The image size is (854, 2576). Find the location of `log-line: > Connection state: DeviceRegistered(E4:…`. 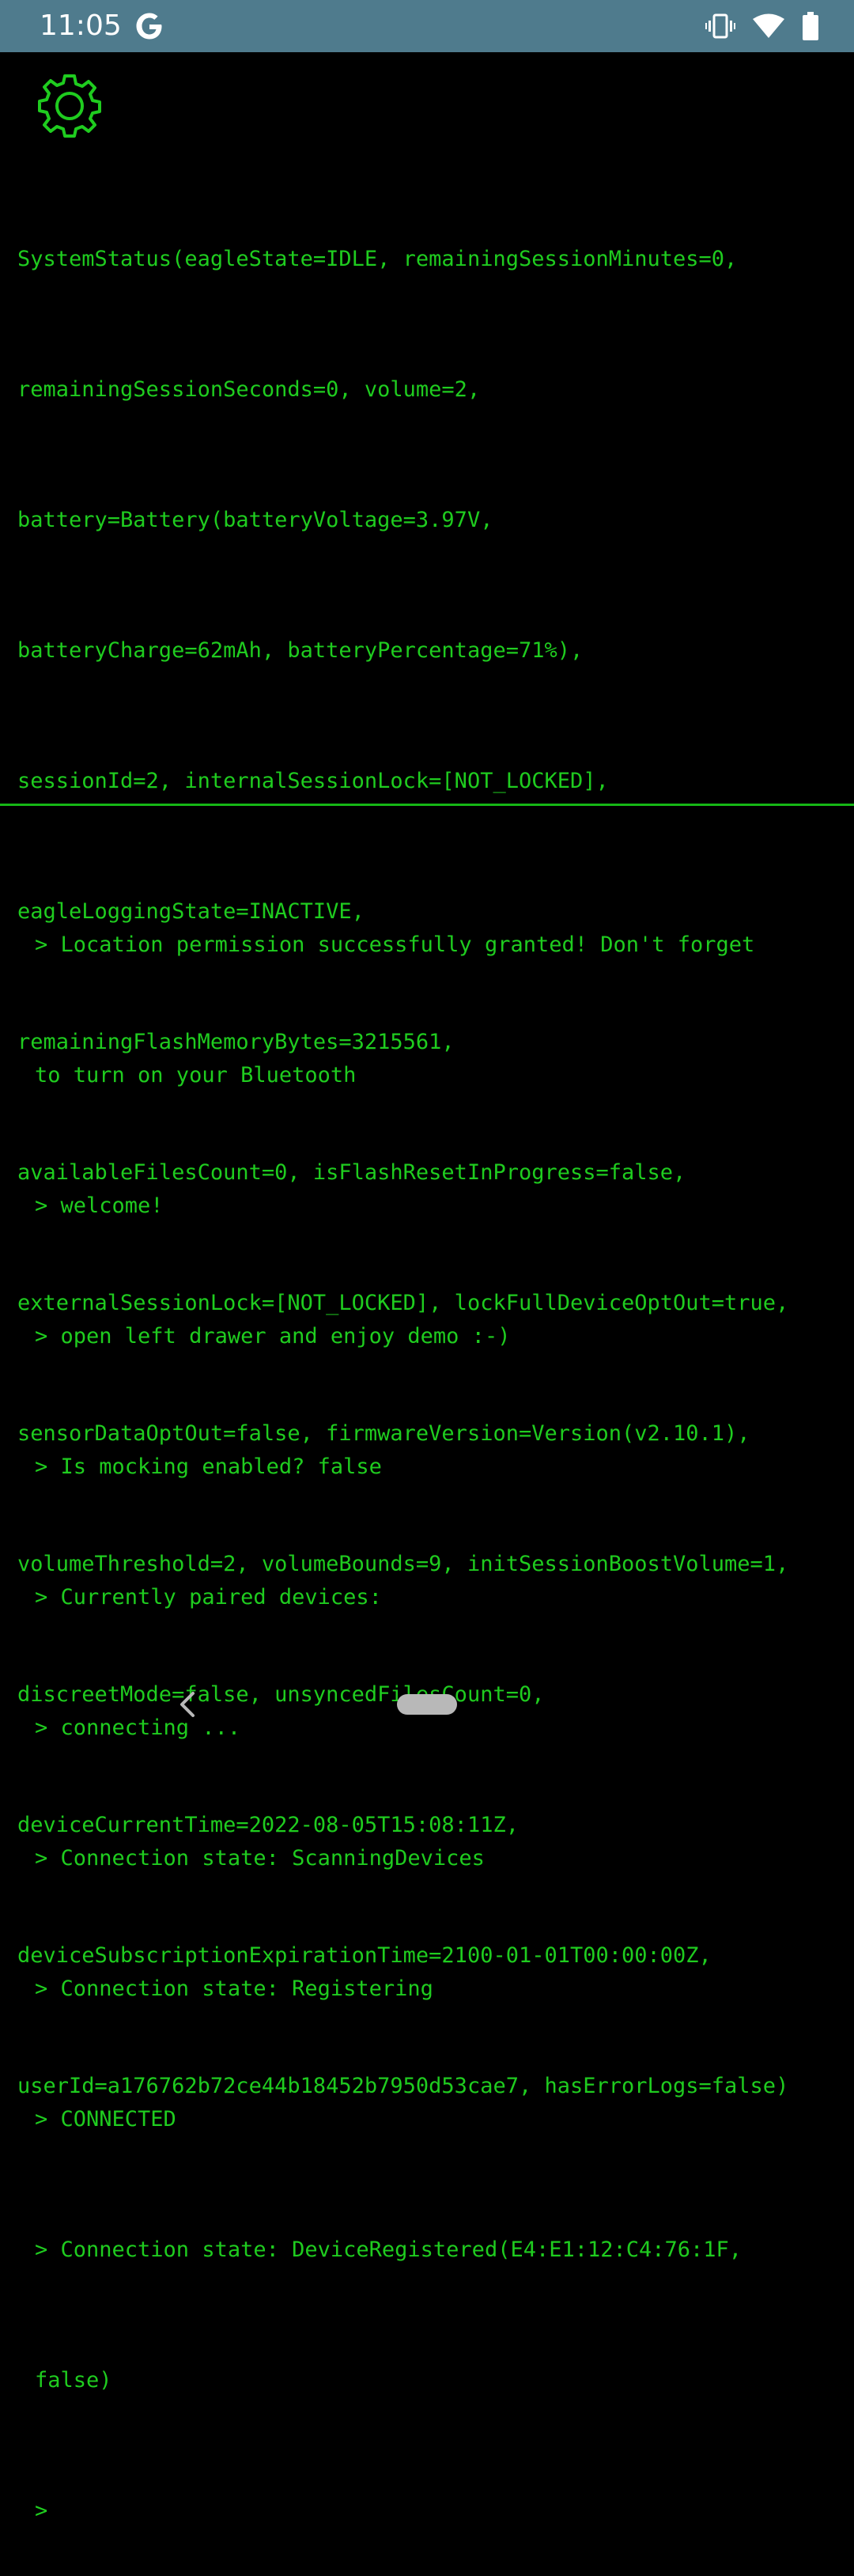

log-line: > Connection state: DeviceRegistered(E4:… is located at coordinates (389, 2249).